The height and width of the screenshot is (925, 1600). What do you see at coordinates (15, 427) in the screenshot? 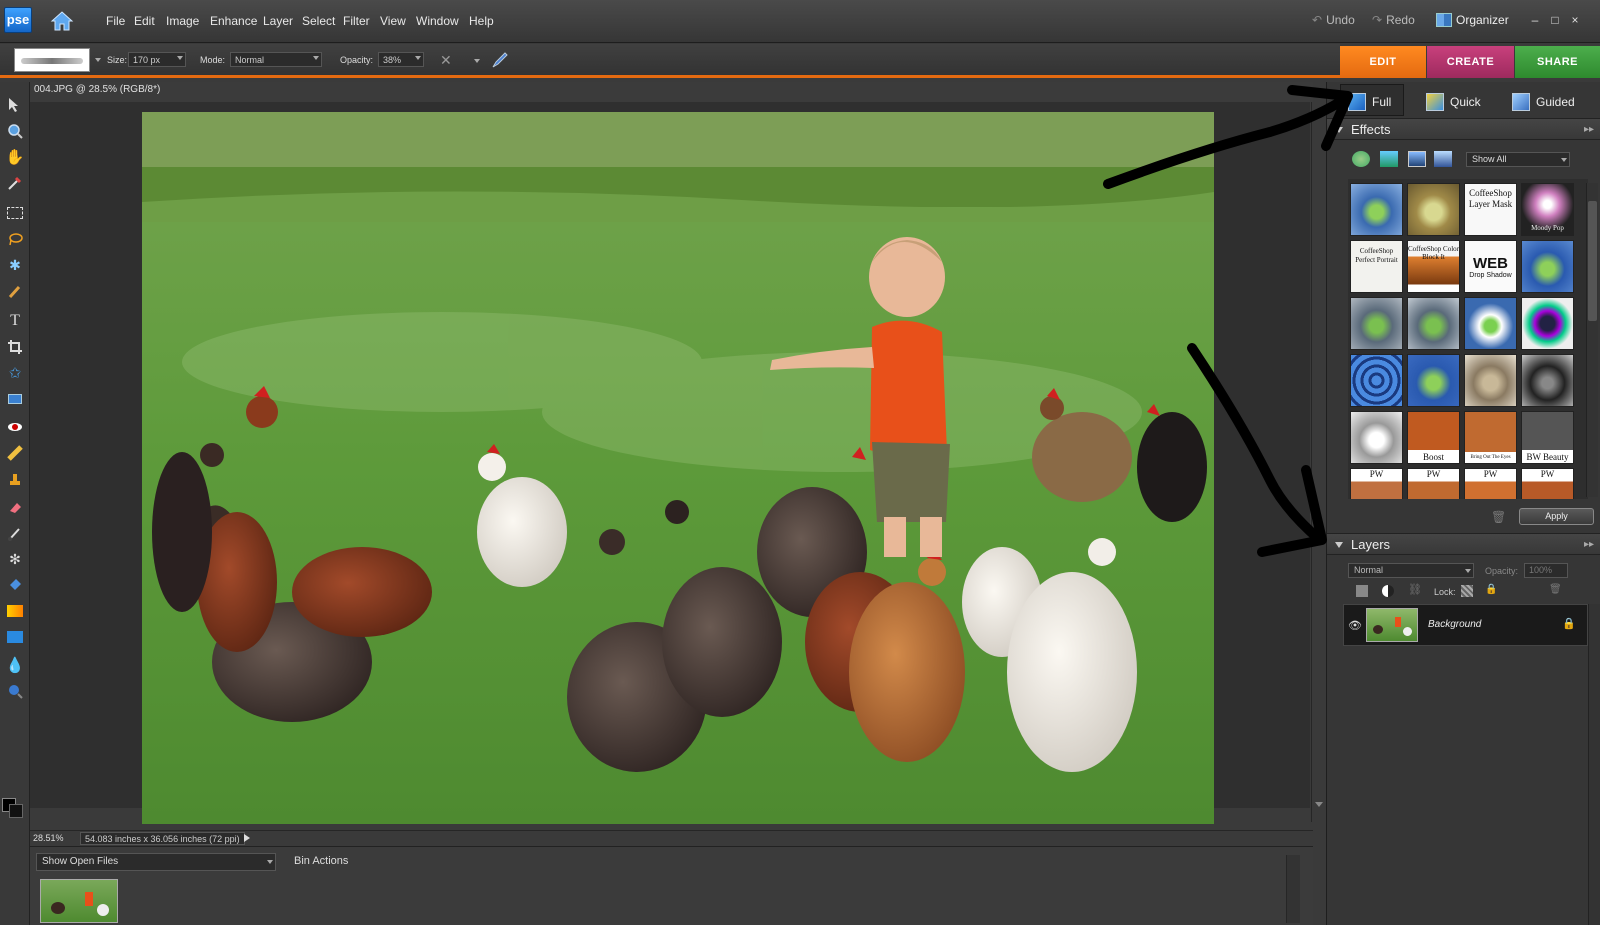
I see `red-eye-tool-icon` at bounding box center [15, 427].